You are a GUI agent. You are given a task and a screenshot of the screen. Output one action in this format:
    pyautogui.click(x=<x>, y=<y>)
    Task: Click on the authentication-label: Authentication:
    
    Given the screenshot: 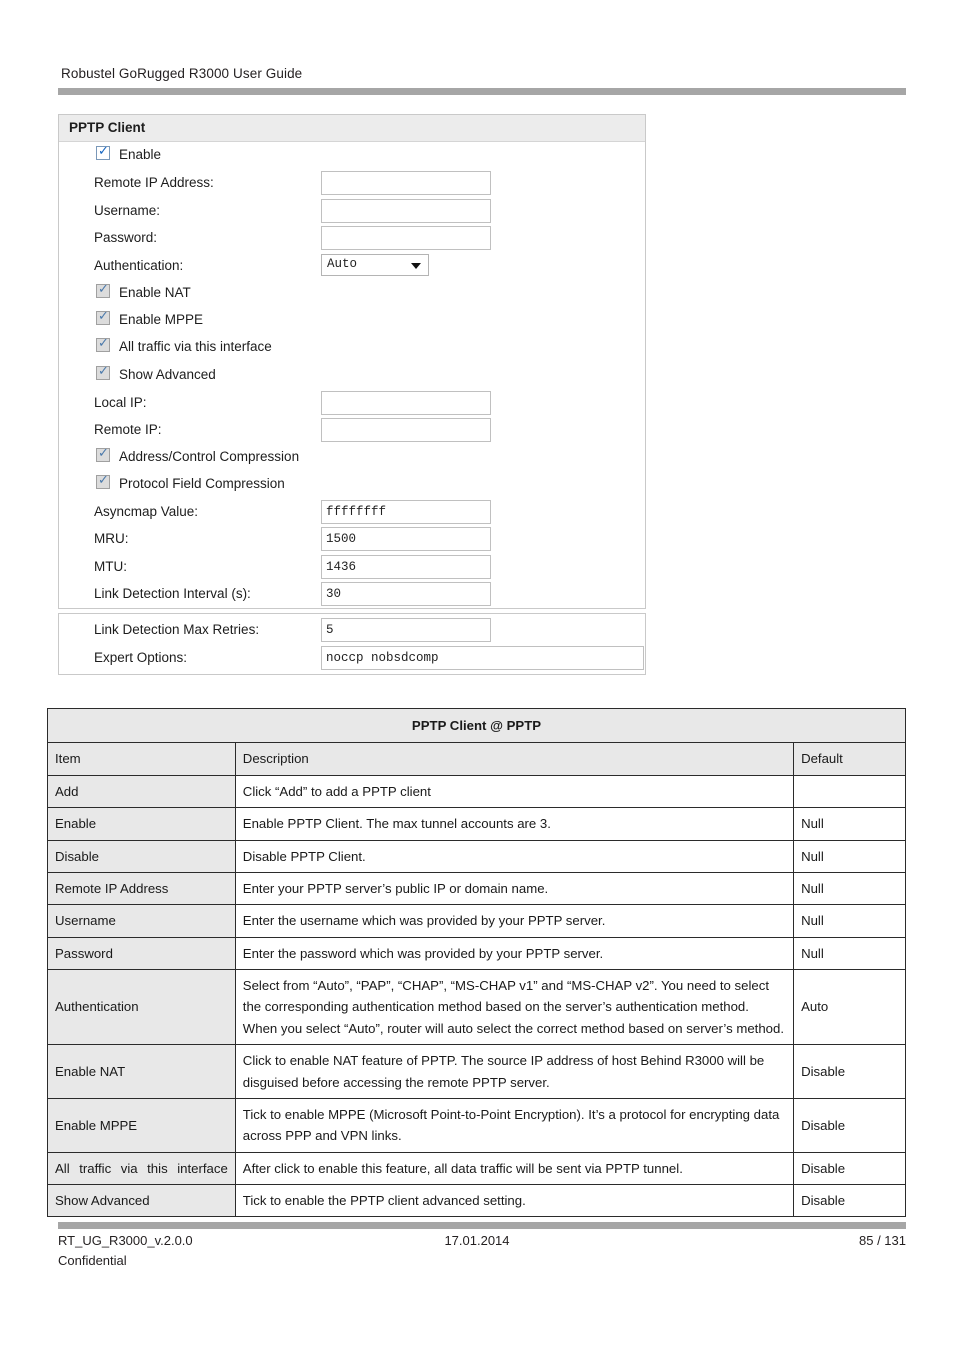 What is the action you would take?
    pyautogui.click(x=139, y=265)
    